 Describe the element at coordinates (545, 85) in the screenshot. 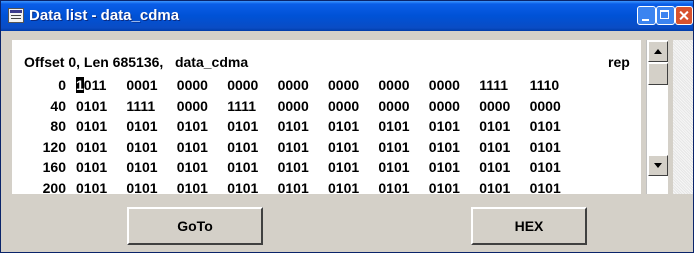

I see `bit-word: 1110` at that location.